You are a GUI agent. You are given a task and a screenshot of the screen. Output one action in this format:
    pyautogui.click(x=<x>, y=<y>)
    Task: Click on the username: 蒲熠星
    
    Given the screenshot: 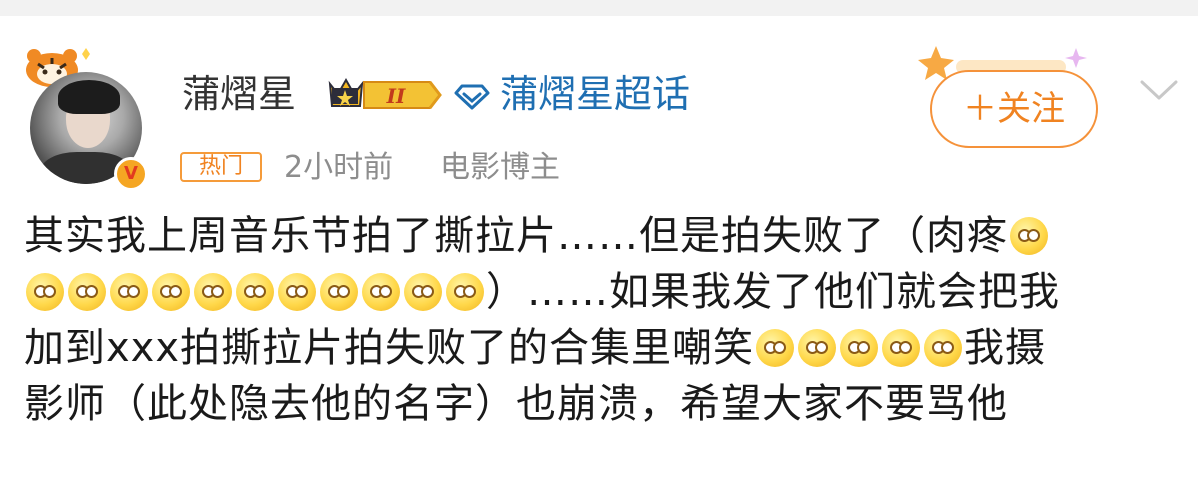 What is the action you would take?
    pyautogui.click(x=239, y=94)
    